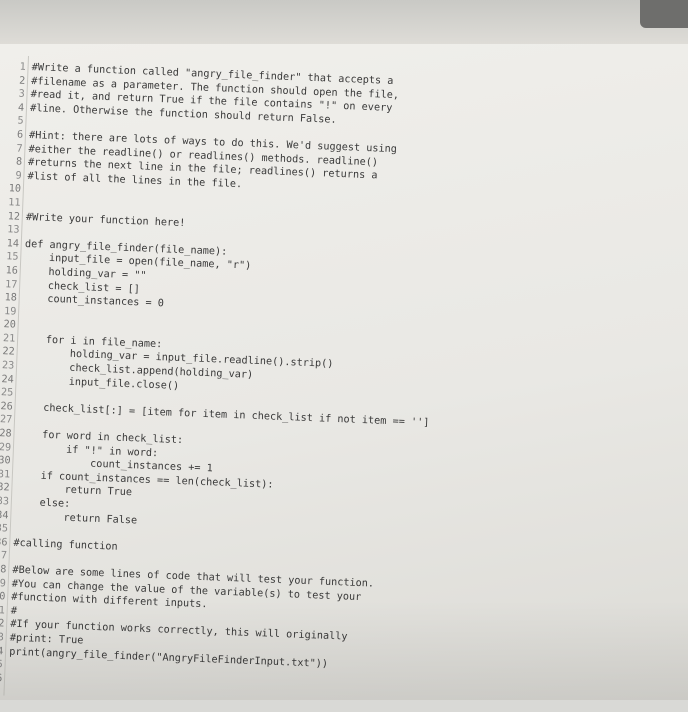 The height and width of the screenshot is (712, 688). Describe the element at coordinates (19, 162) in the screenshot. I see `line-number: 8` at that location.